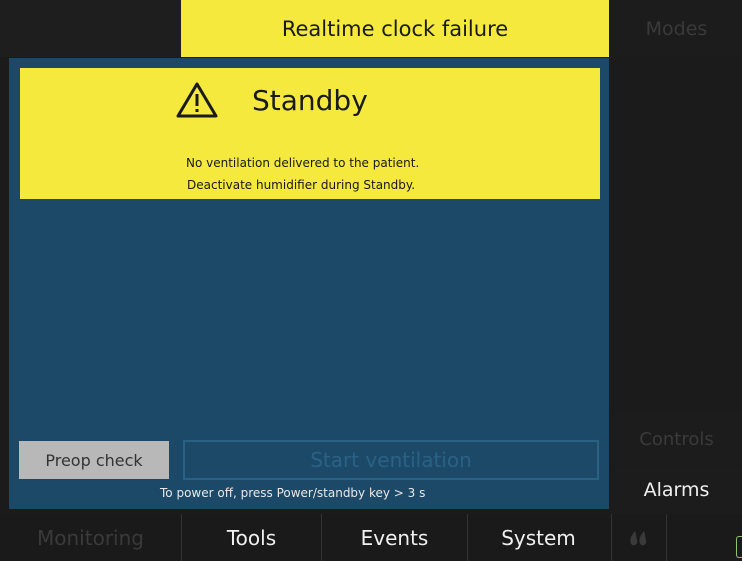  I want to click on alarms-button: Alarms, so click(676, 490).